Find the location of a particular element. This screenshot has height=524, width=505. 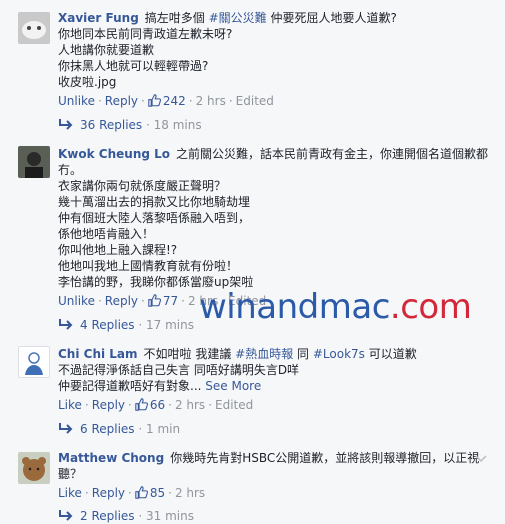

comment-actions: Like · Reply · 66 · 2 hrs · Edited is located at coordinates (156, 405).